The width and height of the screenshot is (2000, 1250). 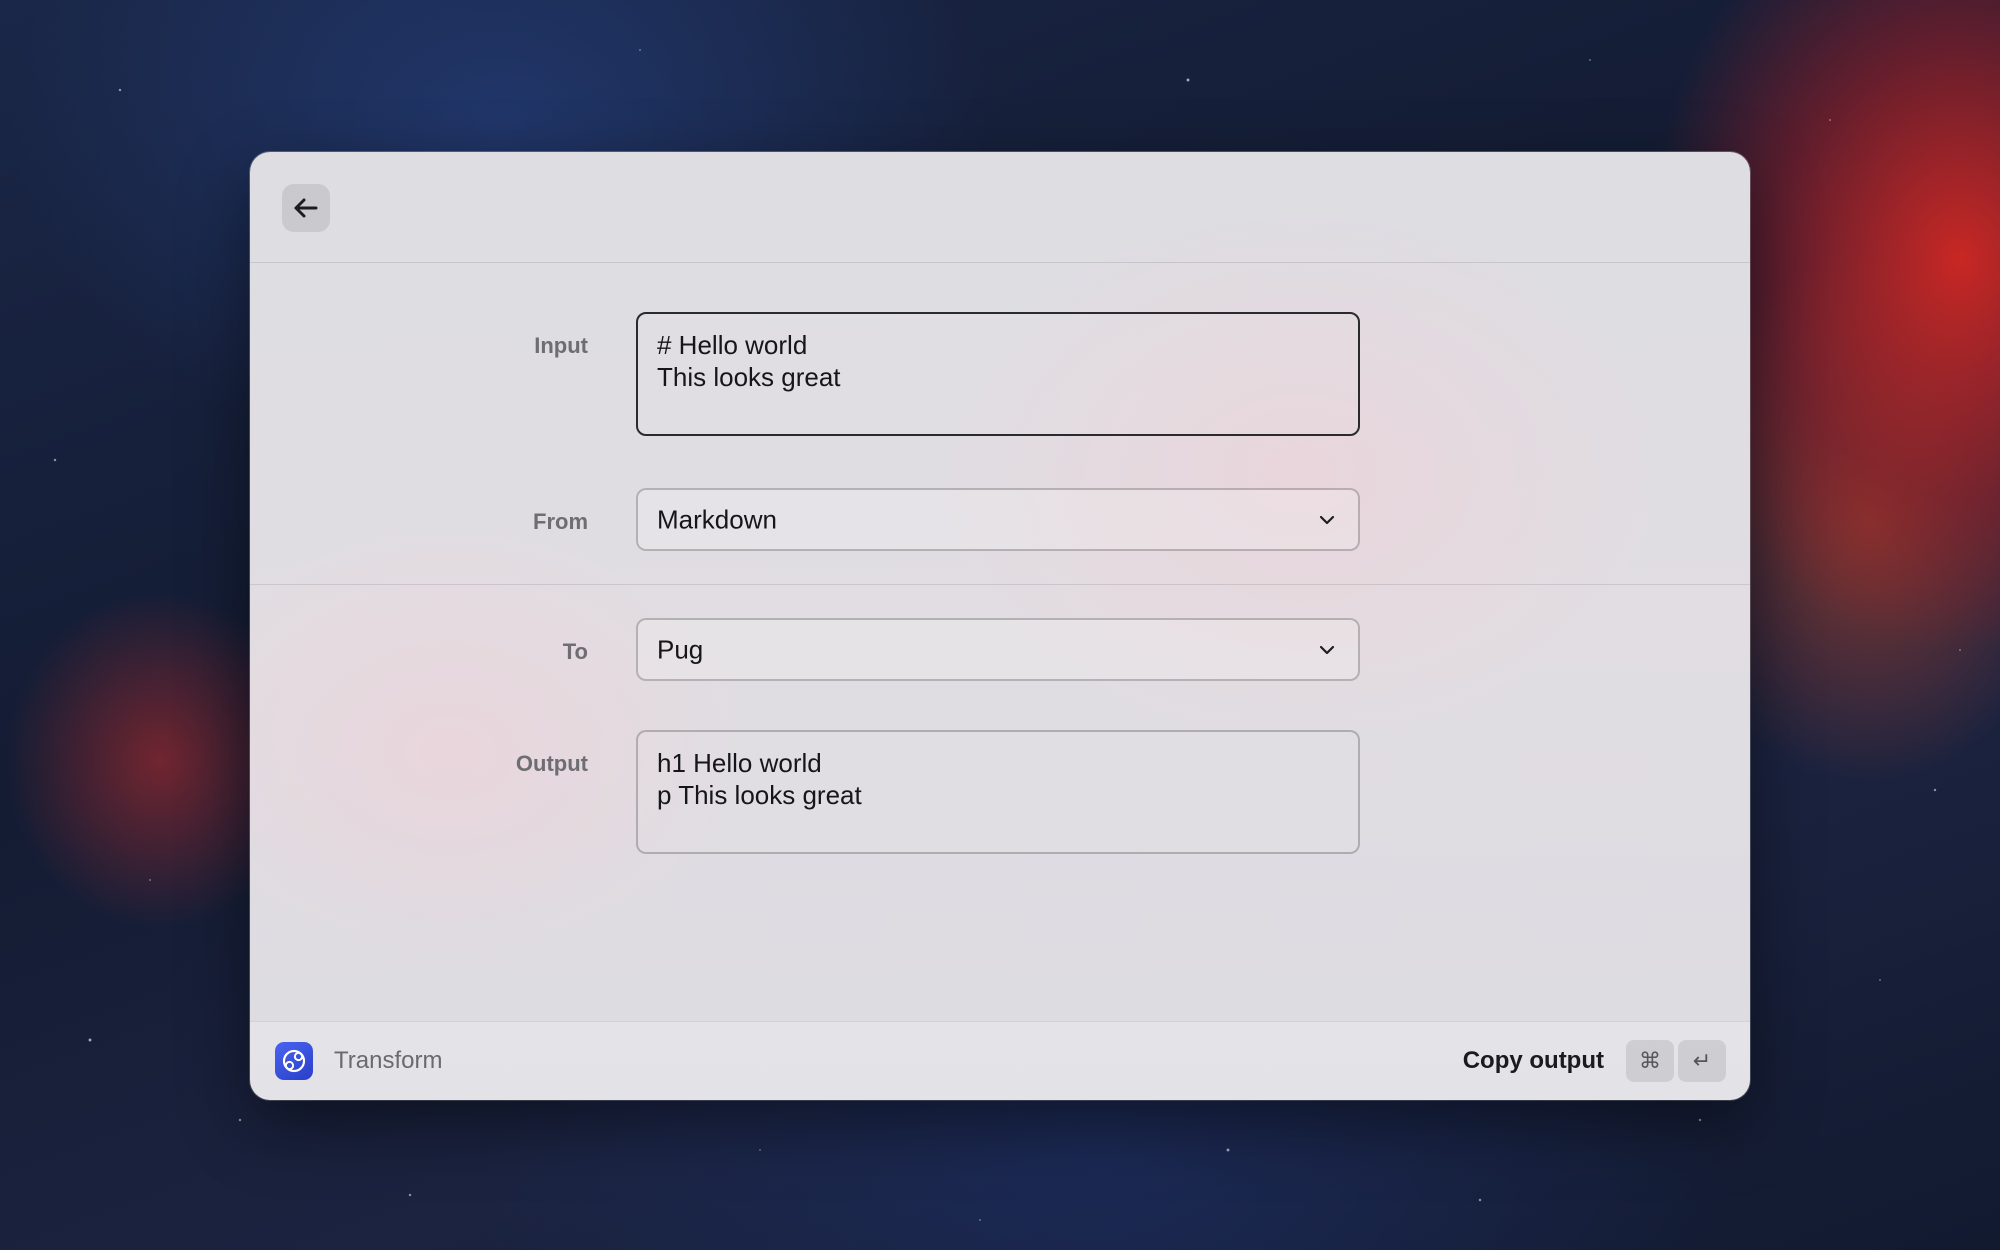 What do you see at coordinates (1000, 1060) in the screenshot?
I see `action-bar: Transform Copy output ⌘ ↵` at bounding box center [1000, 1060].